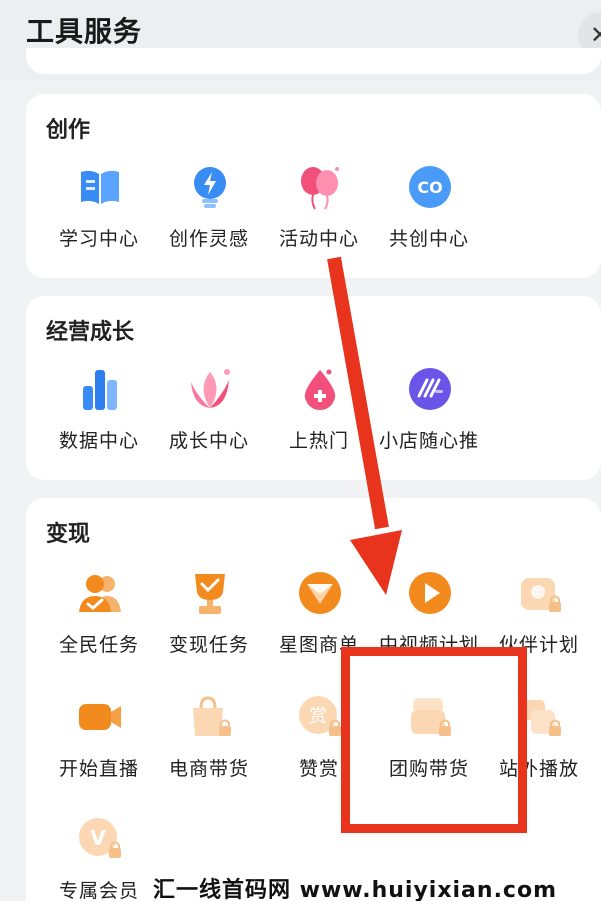  Describe the element at coordinates (595, 35) in the screenshot. I see `close-icon: ✕` at that location.